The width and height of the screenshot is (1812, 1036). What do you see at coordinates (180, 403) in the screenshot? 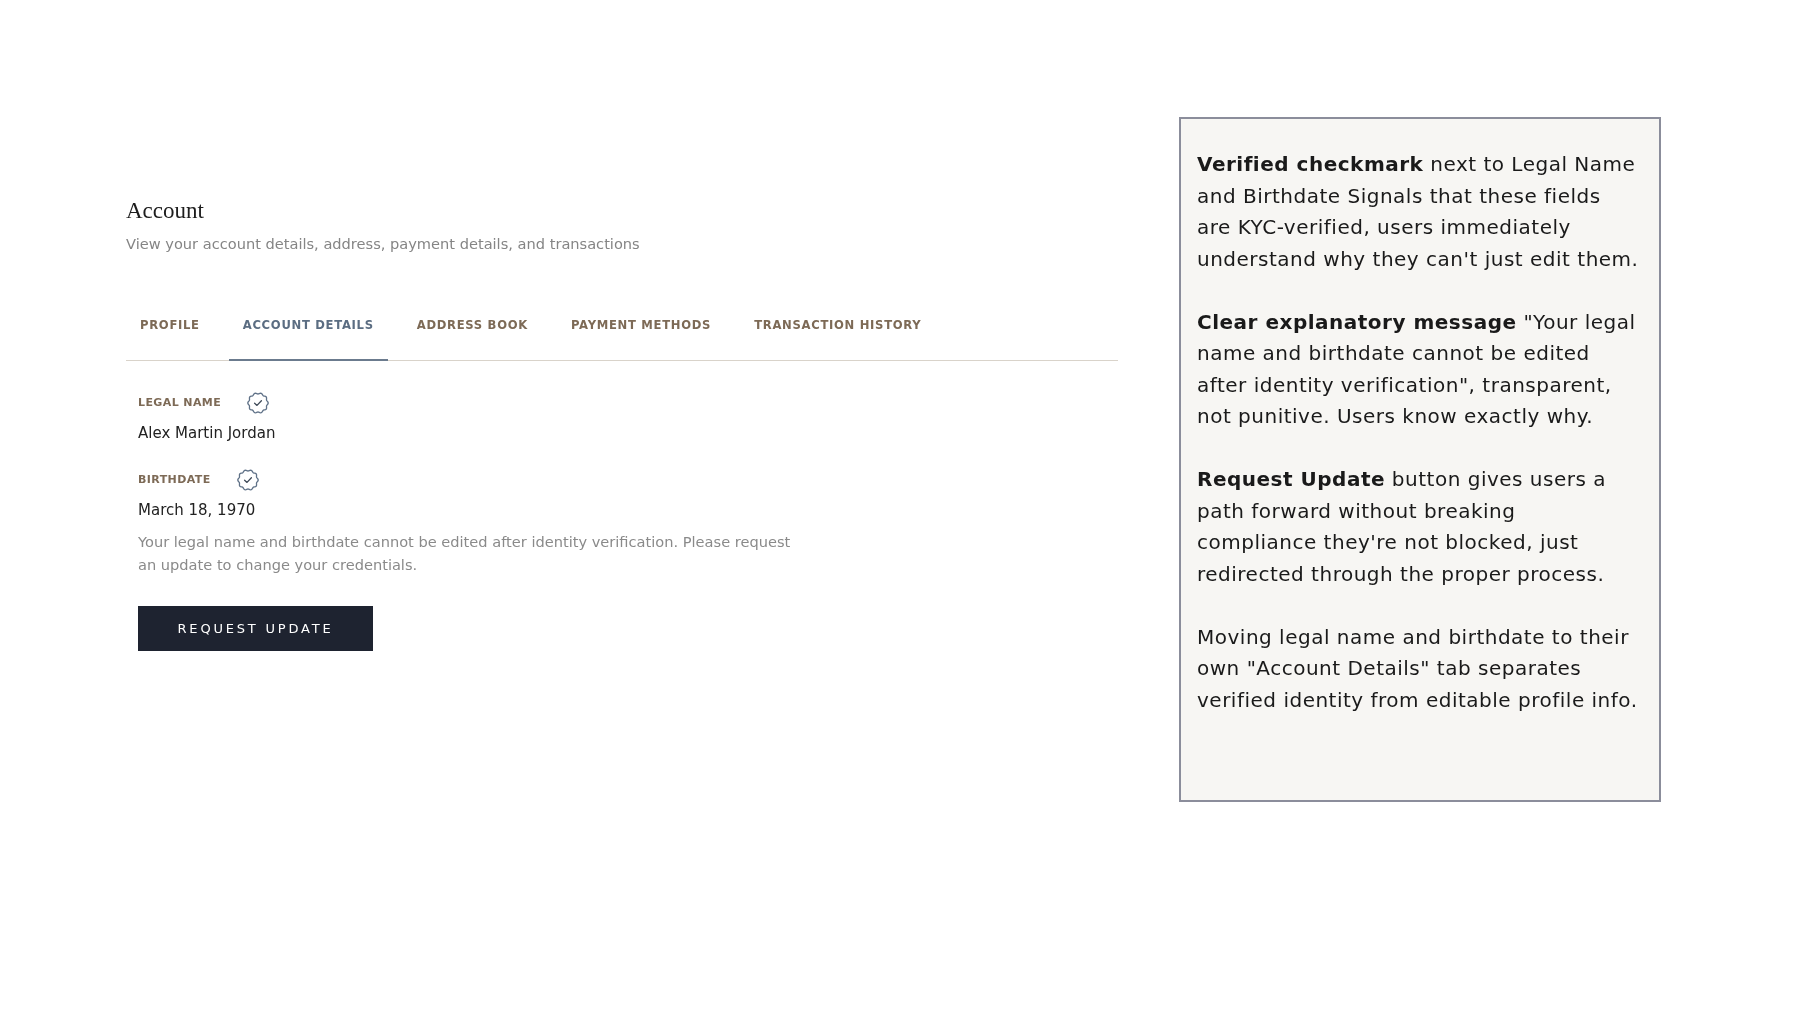
I see `field-label: LEGAL NAME` at bounding box center [180, 403].